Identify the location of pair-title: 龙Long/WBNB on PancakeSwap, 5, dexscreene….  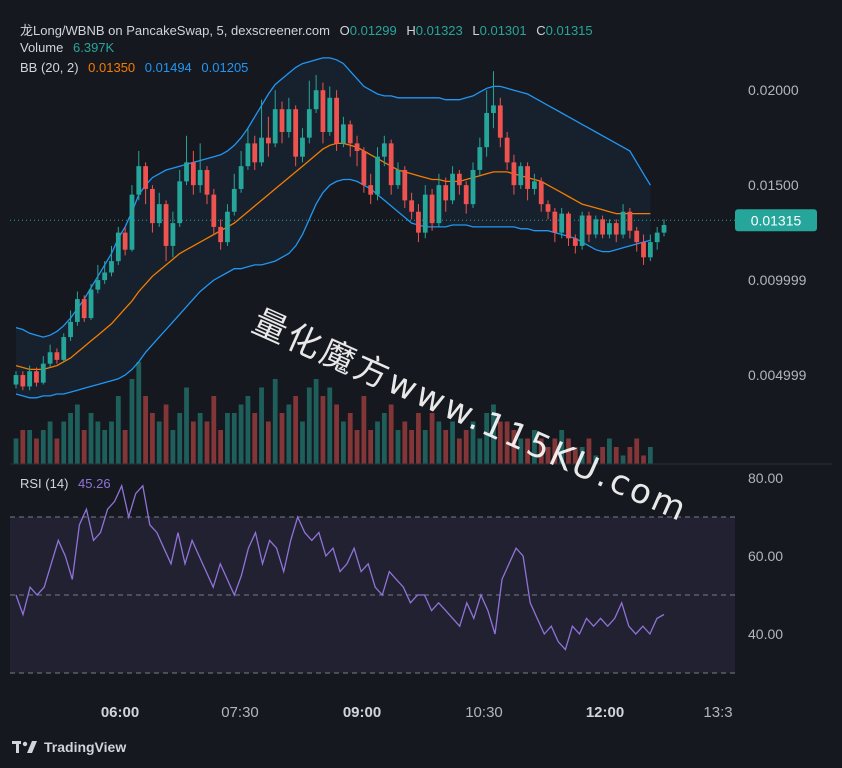
(175, 30).